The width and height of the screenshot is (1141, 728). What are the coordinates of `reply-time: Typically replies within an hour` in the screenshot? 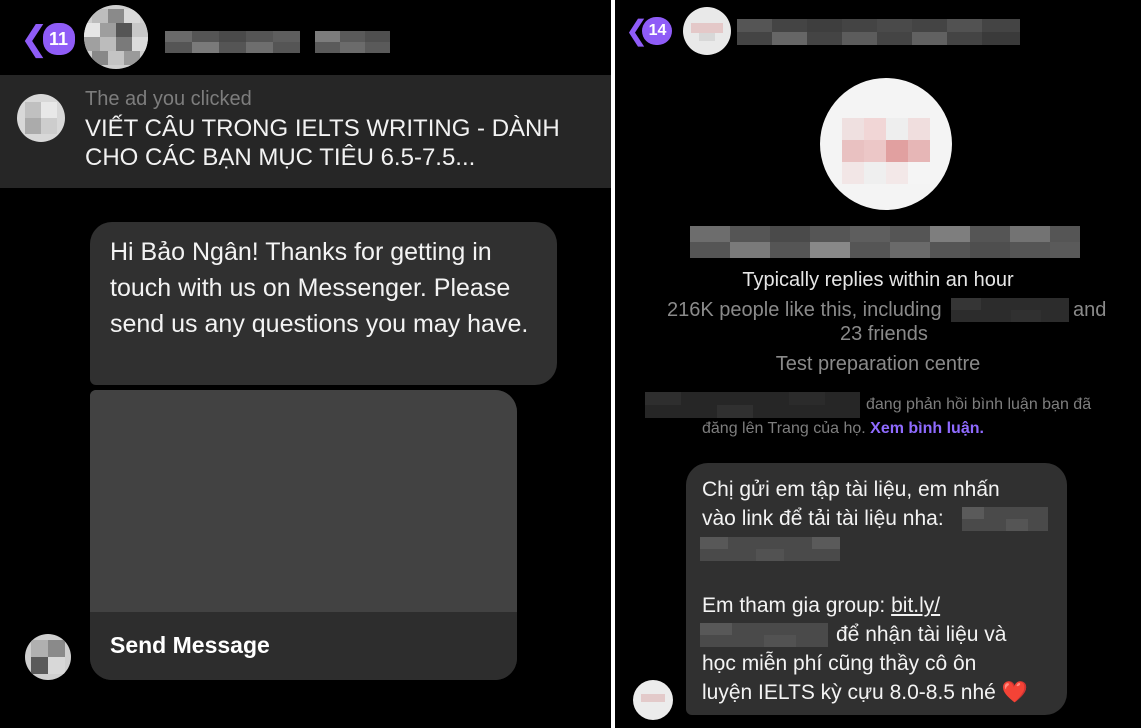 It's located at (878, 280).